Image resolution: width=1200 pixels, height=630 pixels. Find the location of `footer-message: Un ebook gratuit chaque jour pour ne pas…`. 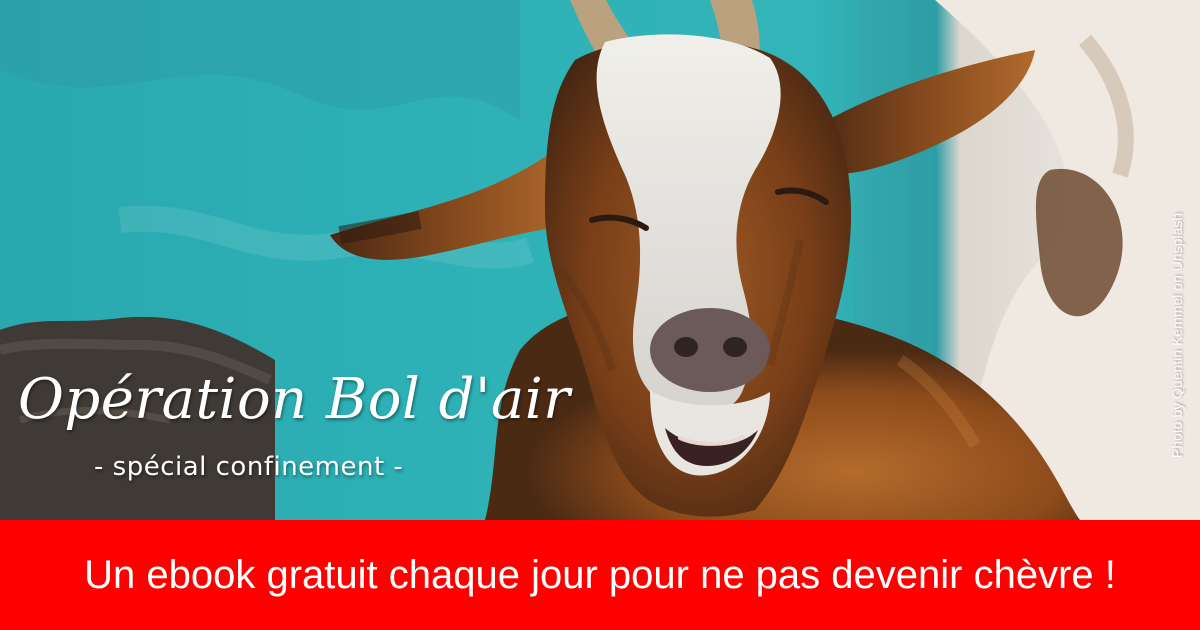

footer-message: Un ebook gratuit chaque jour pour ne pas… is located at coordinates (600, 575).